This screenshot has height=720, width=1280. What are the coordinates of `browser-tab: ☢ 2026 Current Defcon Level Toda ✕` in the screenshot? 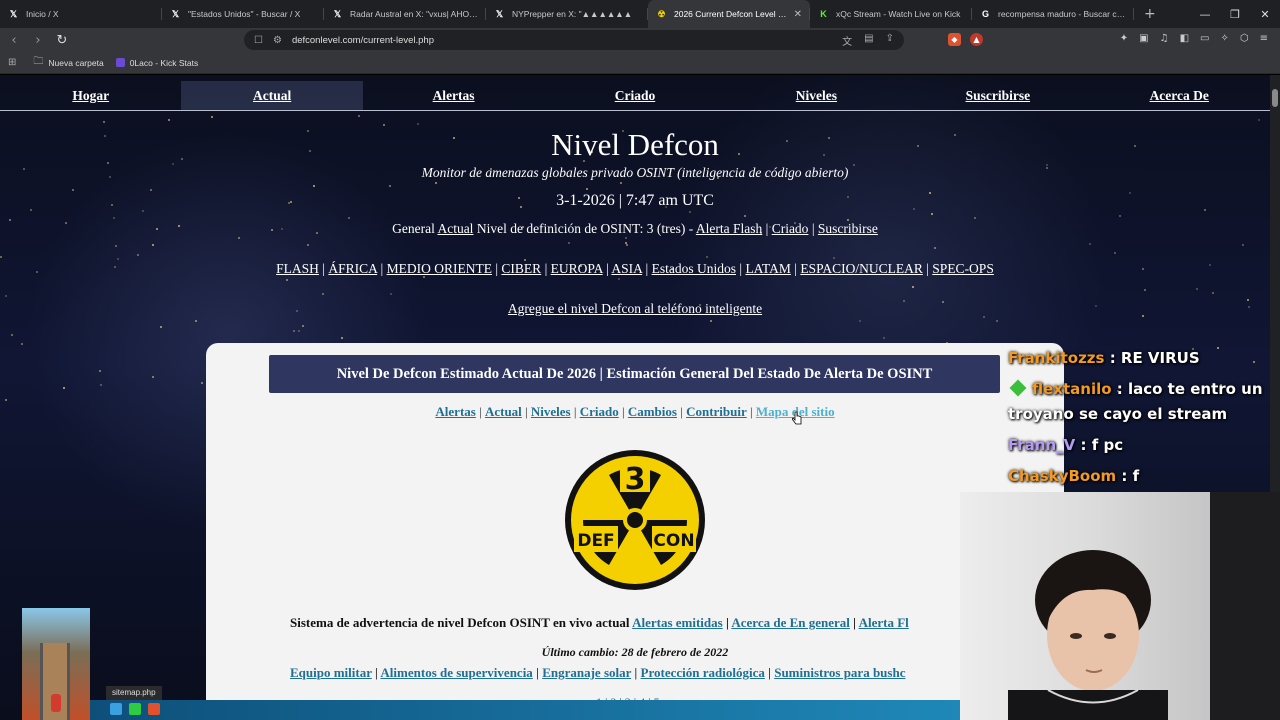 It's located at (729, 14).